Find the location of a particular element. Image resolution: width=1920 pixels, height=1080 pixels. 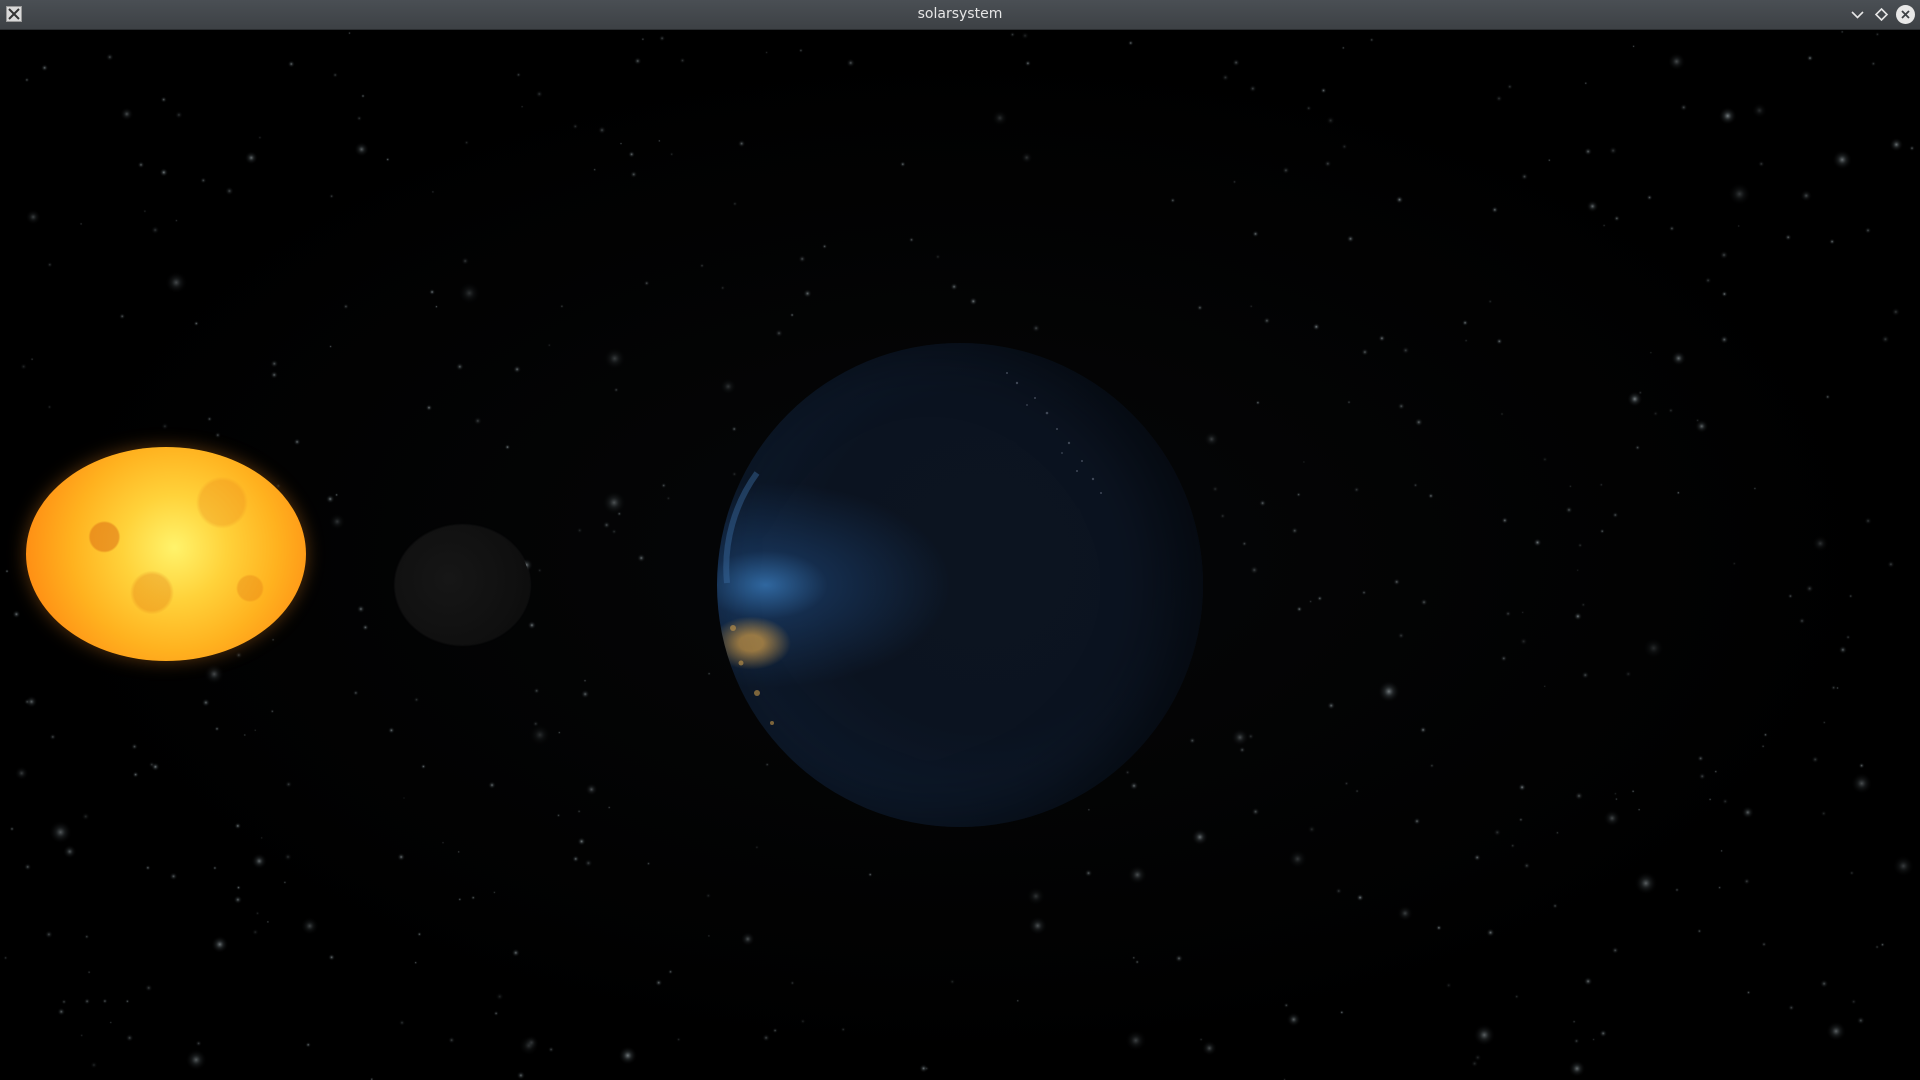

sun is located at coordinates (166, 554).